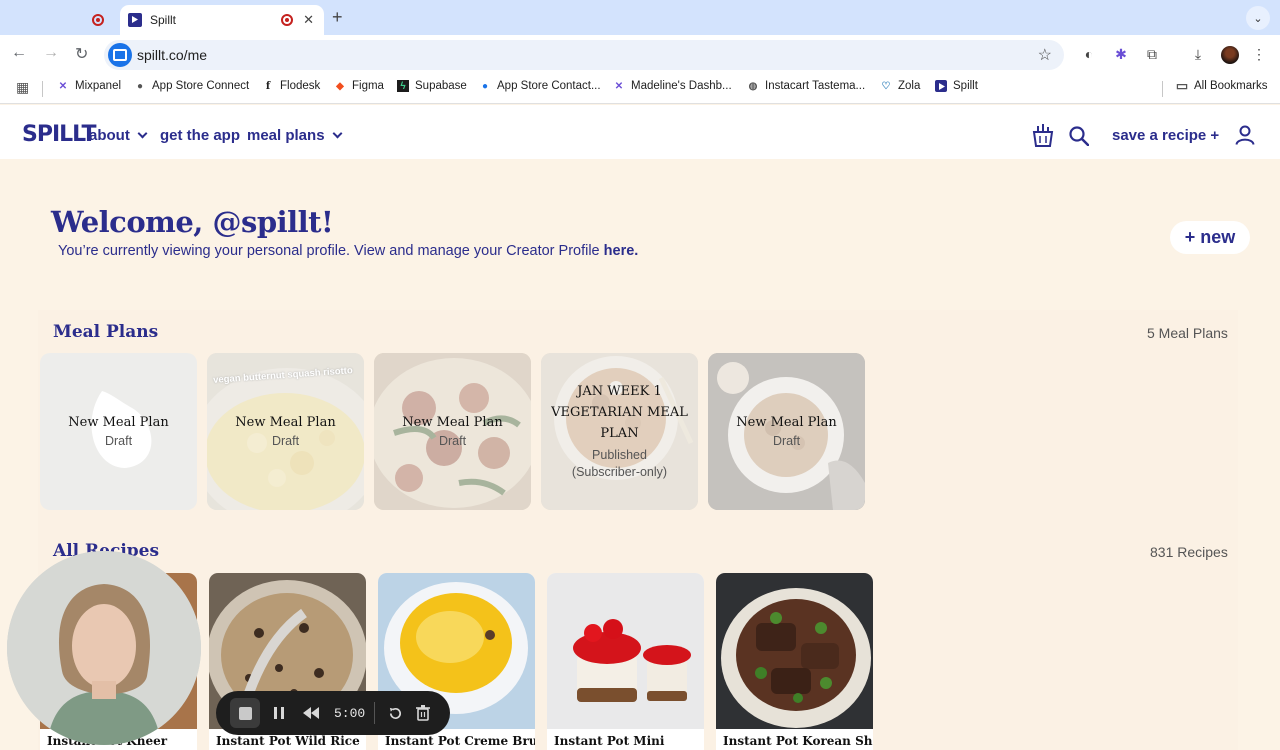 The width and height of the screenshot is (1280, 750). What do you see at coordinates (22, 87) in the screenshot?
I see `apps-grid-icon: ▦` at bounding box center [22, 87].